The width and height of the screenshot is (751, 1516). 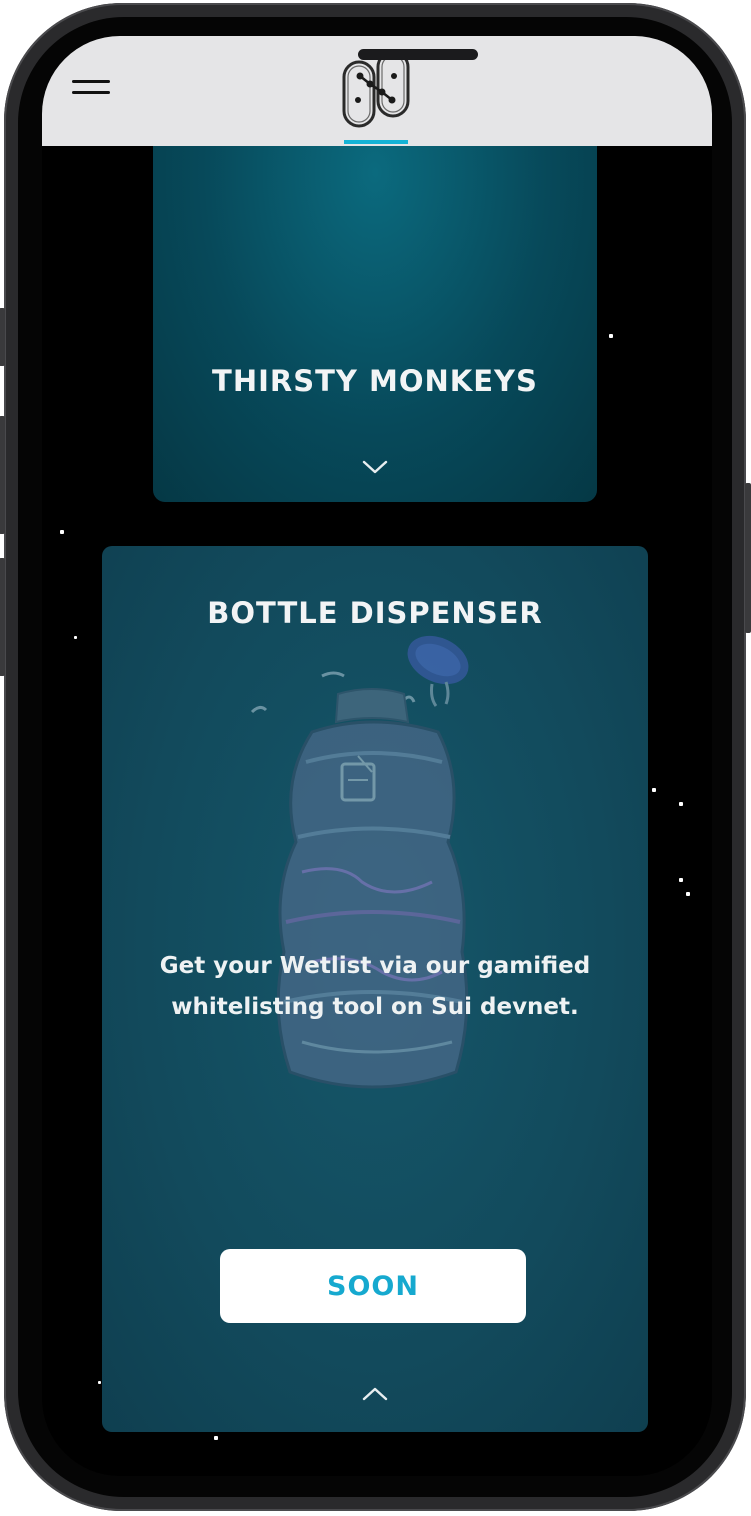 What do you see at coordinates (418, 54) in the screenshot?
I see `earpiece` at bounding box center [418, 54].